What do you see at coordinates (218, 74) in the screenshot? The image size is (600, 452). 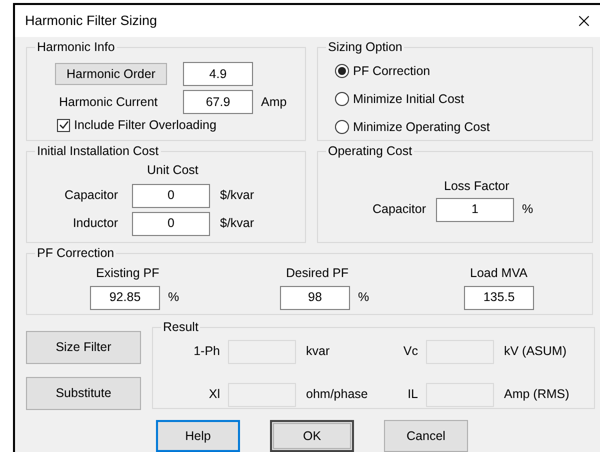 I see `text-field: 4.9` at bounding box center [218, 74].